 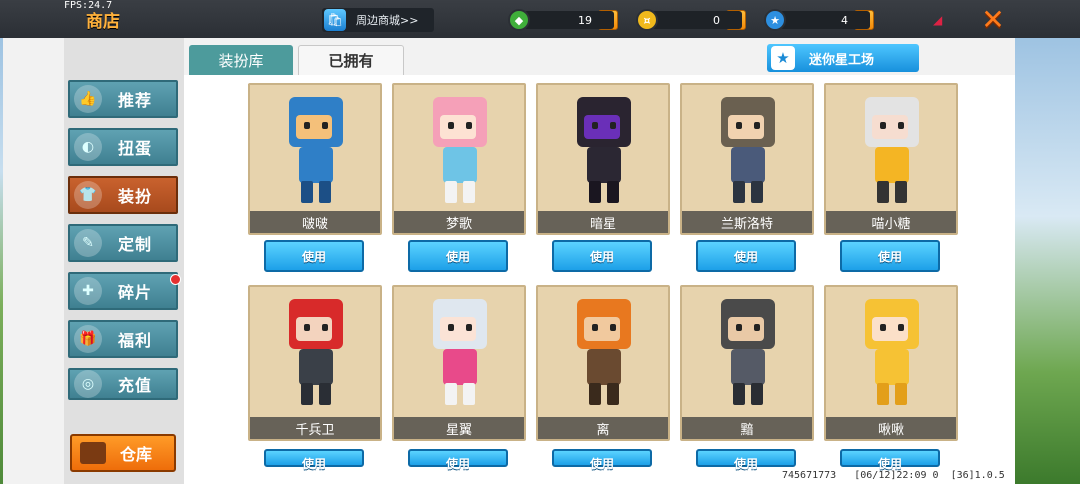 What do you see at coordinates (819, 20) in the screenshot?
I see `currency-star: ★ 4 +` at bounding box center [819, 20].